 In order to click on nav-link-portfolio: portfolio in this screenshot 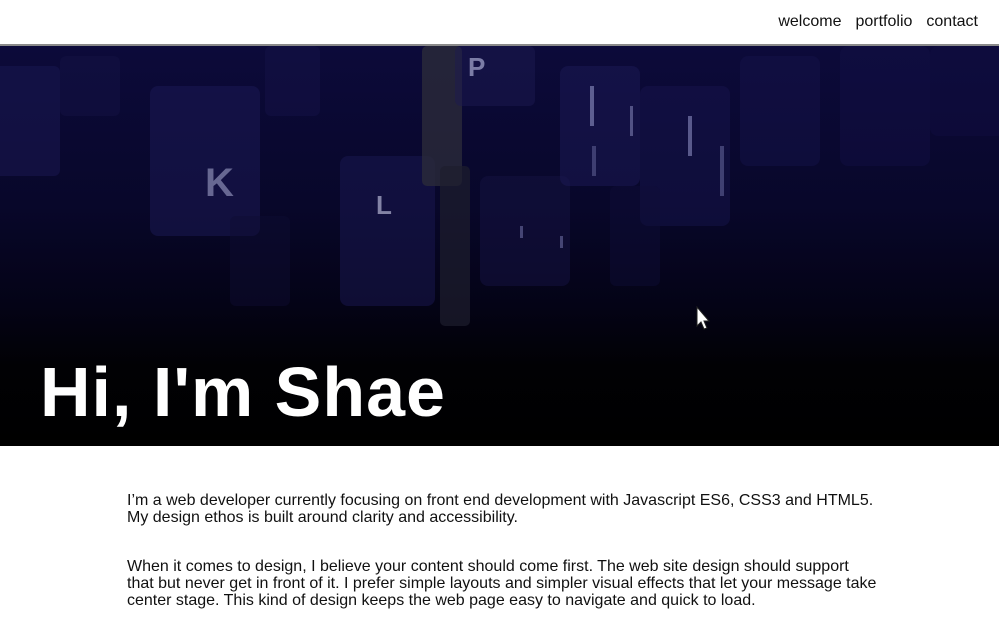, I will do `click(883, 22)`.